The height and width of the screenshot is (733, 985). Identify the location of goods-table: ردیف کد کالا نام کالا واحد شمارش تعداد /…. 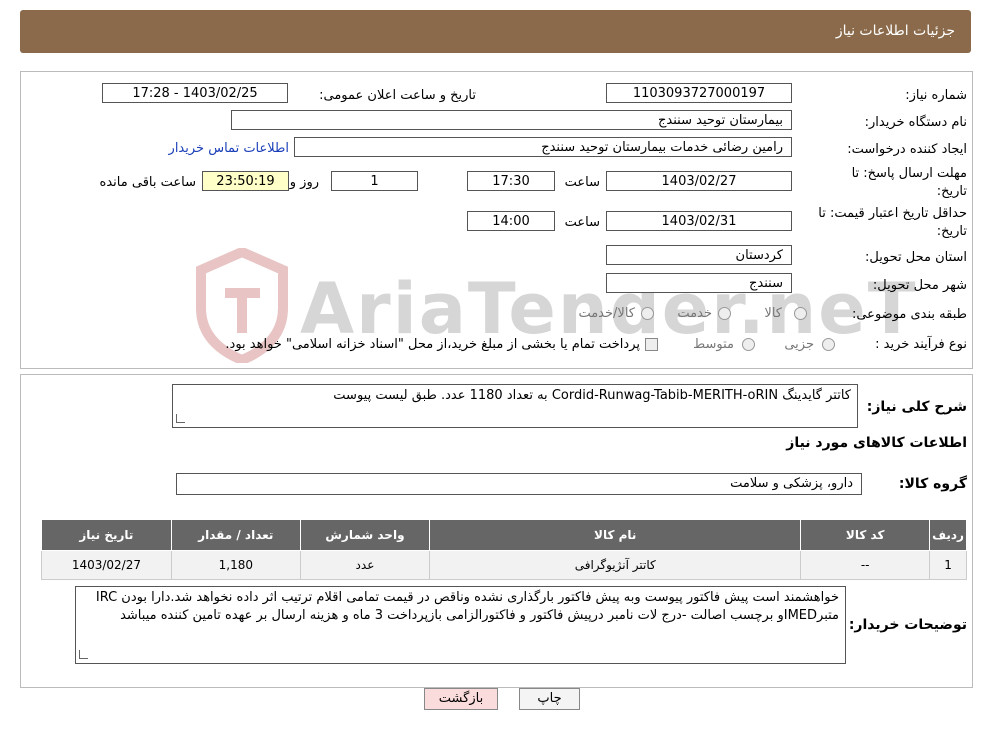
(504, 549).